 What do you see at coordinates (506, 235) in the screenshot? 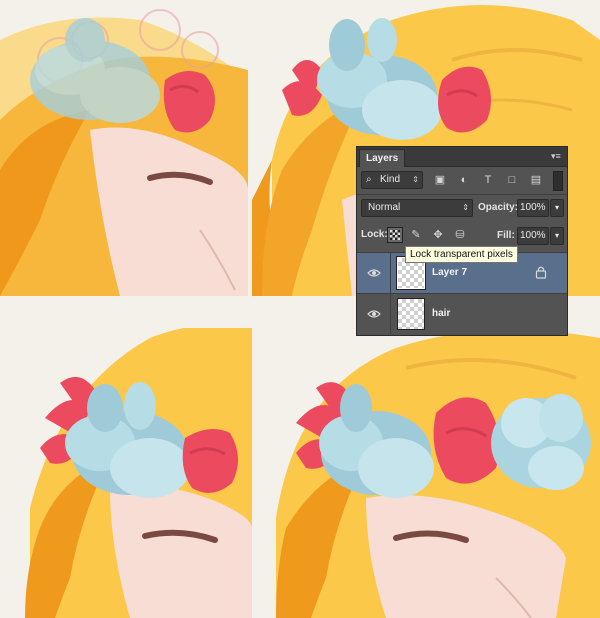
I see `fill-label: Fill:` at bounding box center [506, 235].